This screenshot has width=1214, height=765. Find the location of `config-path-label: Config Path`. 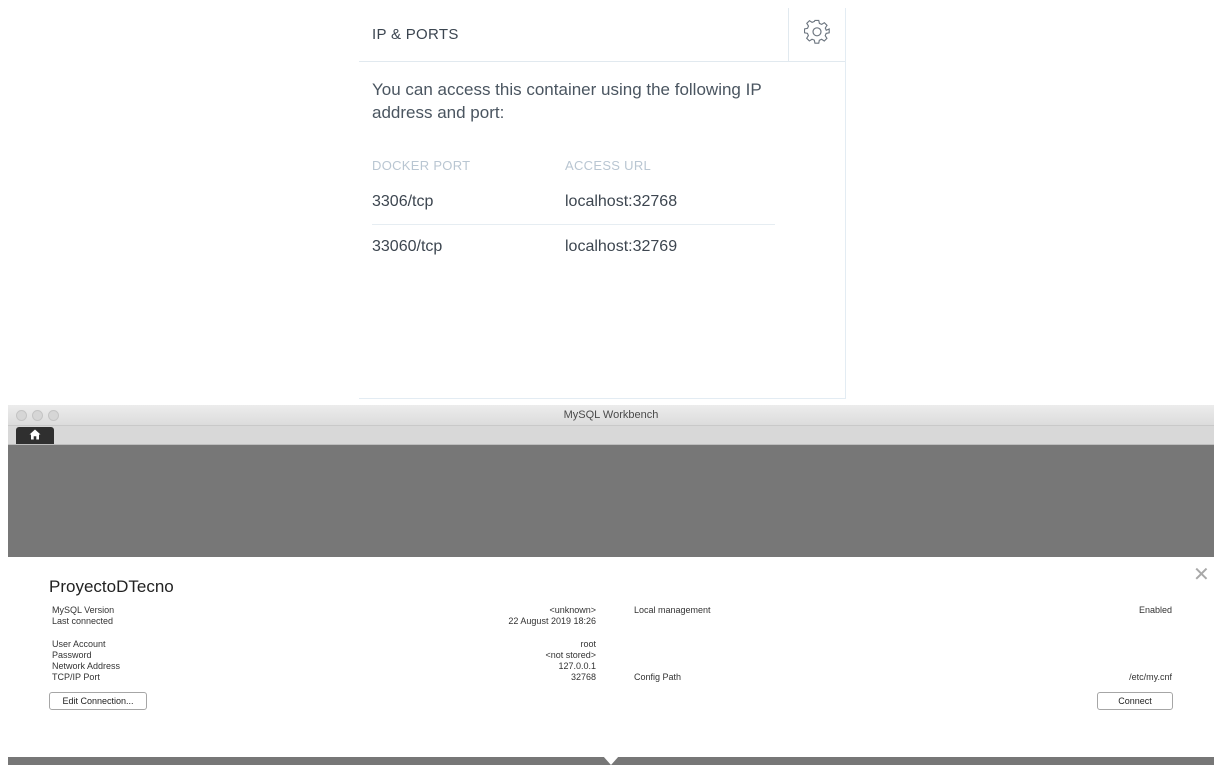

config-path-label: Config Path is located at coordinates (658, 677).